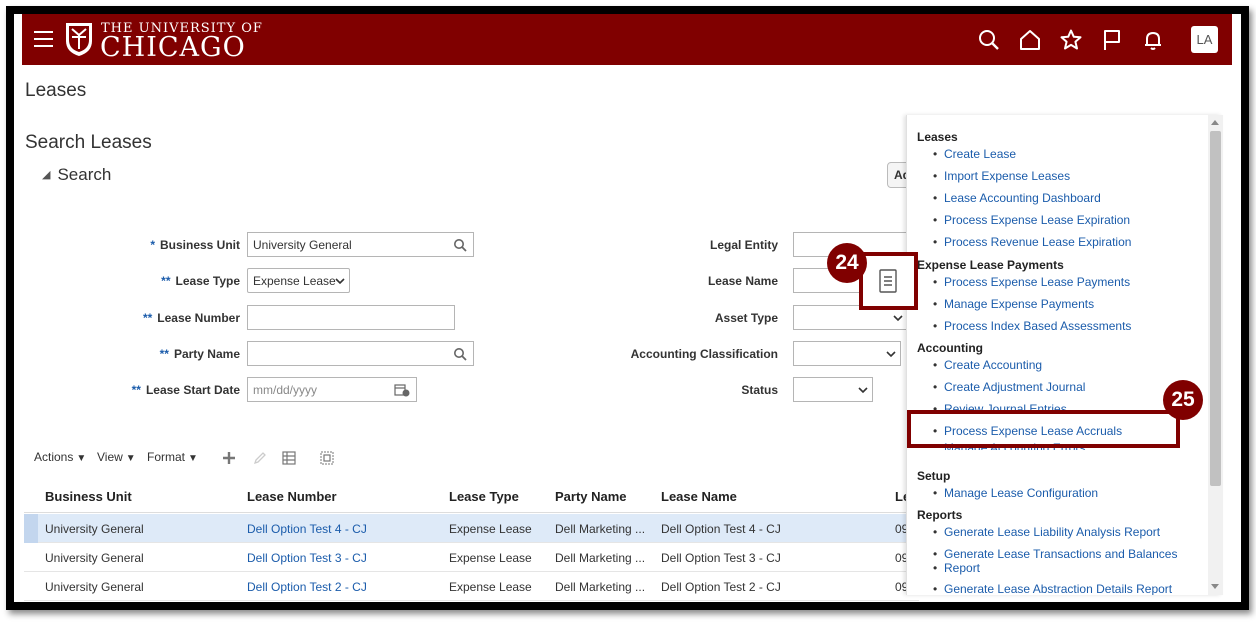  What do you see at coordinates (351, 317) in the screenshot?
I see `lease-number-input` at bounding box center [351, 317].